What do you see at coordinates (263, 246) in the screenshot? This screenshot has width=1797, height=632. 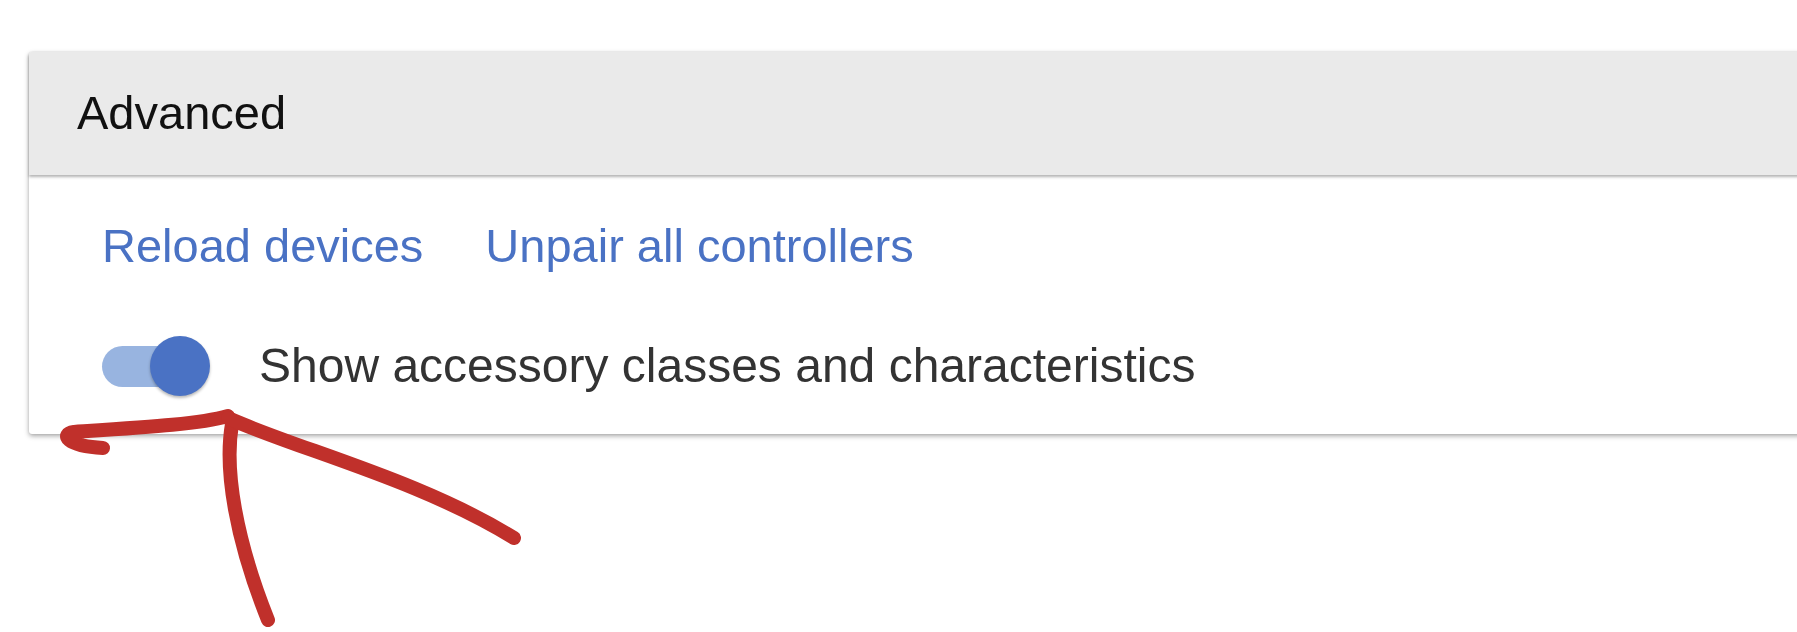 I see `action-link: Reload devices` at bounding box center [263, 246].